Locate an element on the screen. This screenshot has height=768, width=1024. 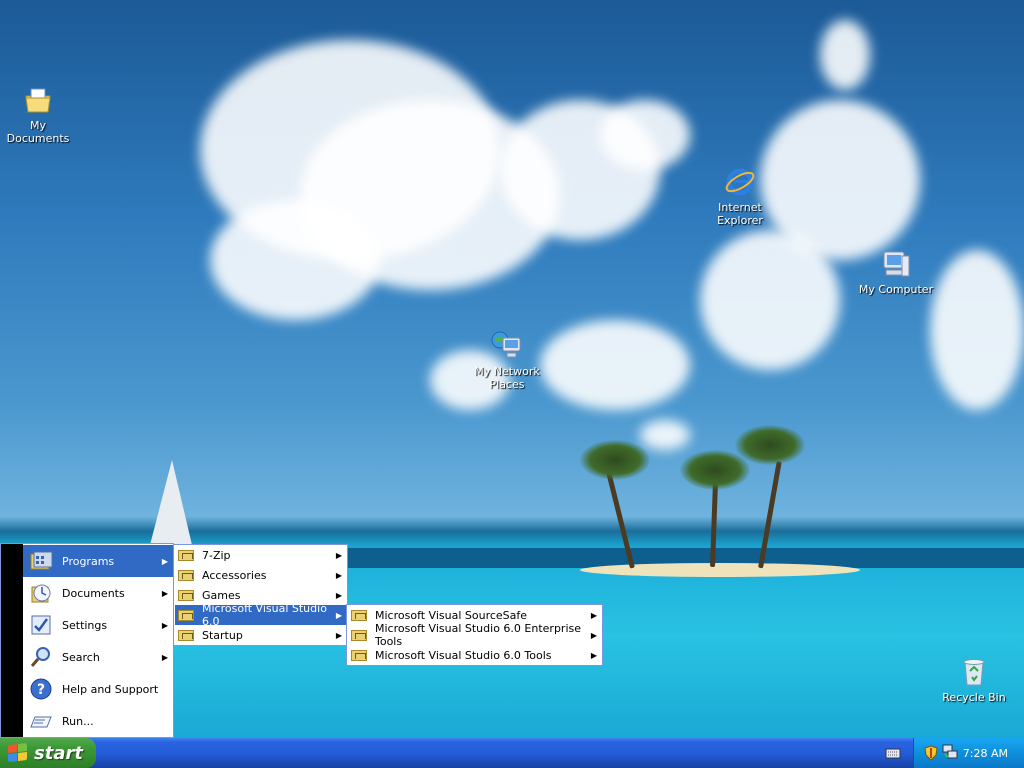
my-computer-icon is located at coordinates (896, 264).